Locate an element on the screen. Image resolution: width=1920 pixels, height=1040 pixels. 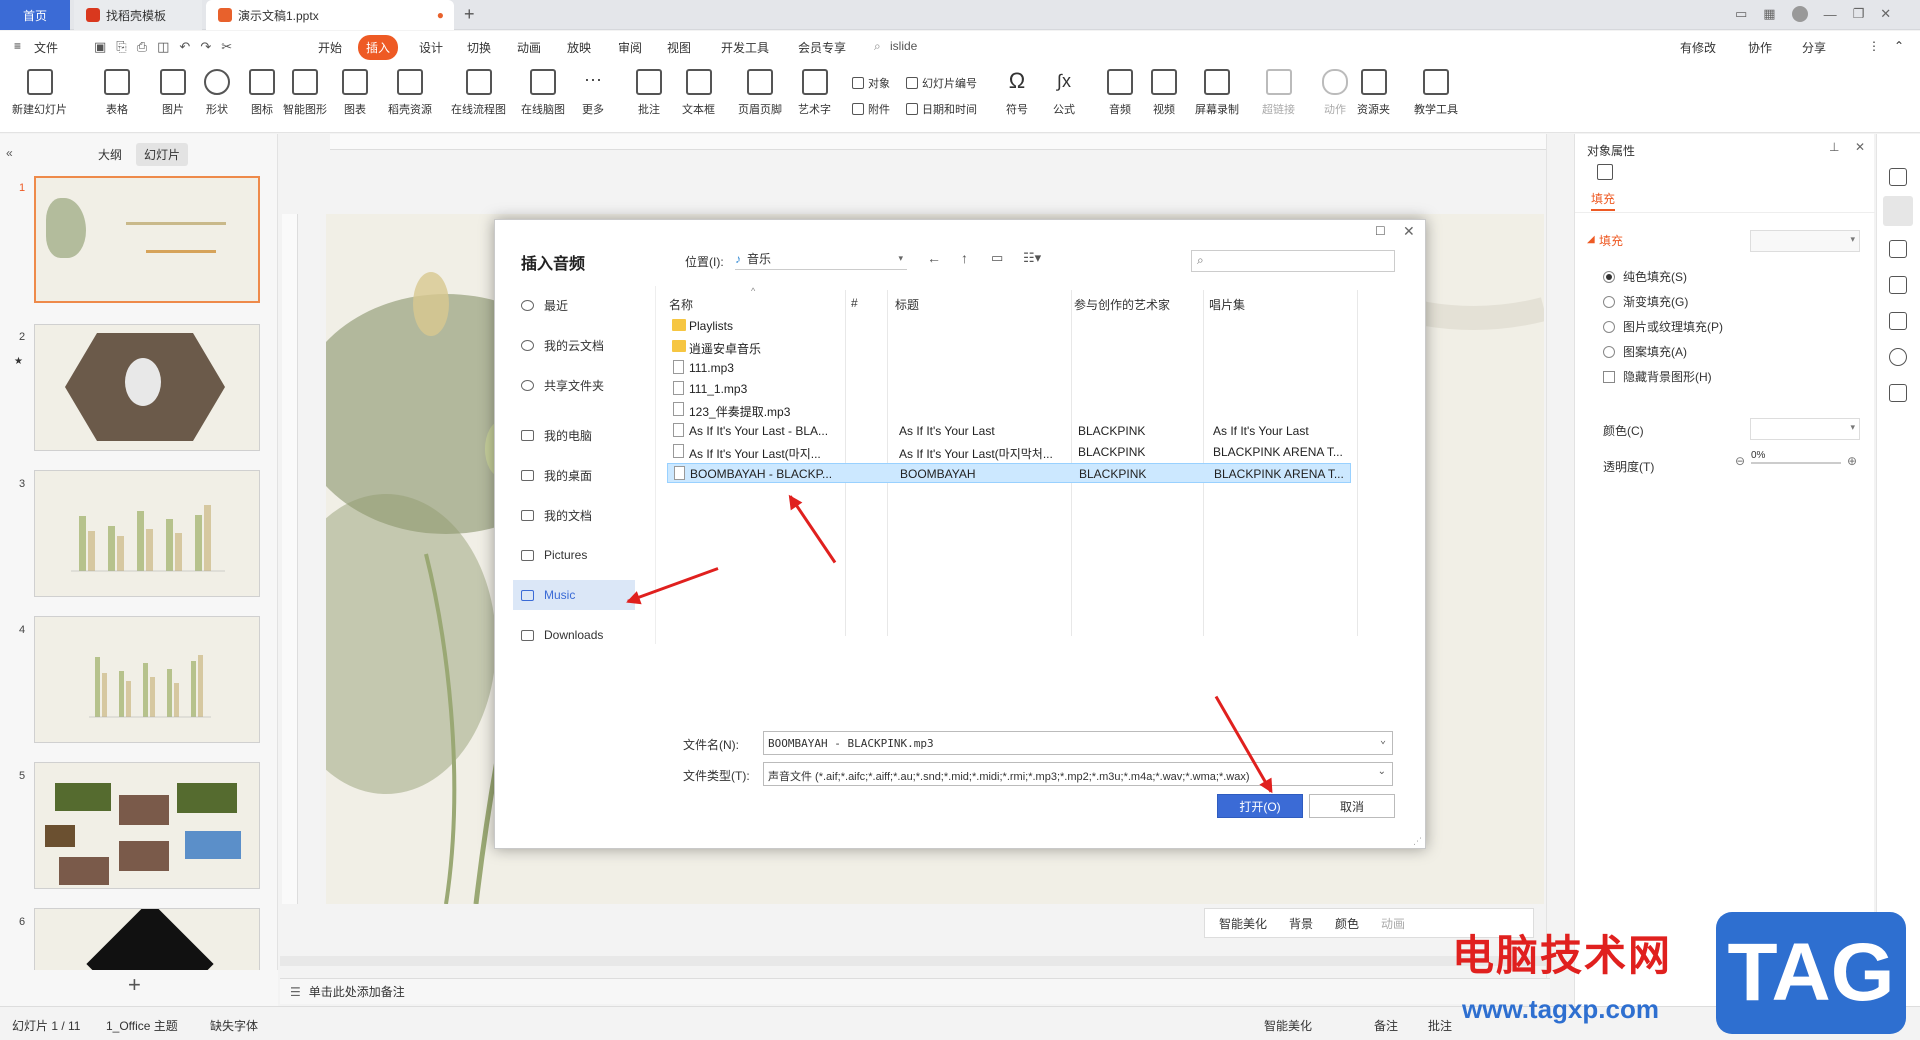
h-scrollbar is located at coordinates (915, 961).